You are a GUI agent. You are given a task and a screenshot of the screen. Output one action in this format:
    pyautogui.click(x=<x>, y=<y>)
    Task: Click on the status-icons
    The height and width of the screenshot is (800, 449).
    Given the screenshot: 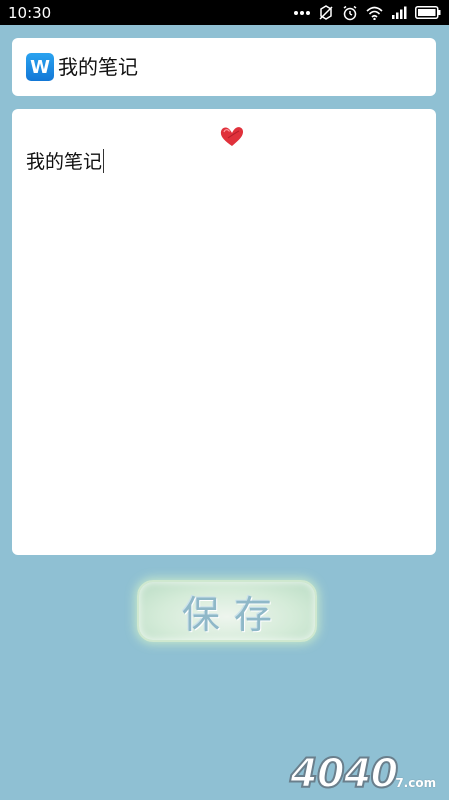 What is the action you would take?
    pyautogui.click(x=367, y=12)
    